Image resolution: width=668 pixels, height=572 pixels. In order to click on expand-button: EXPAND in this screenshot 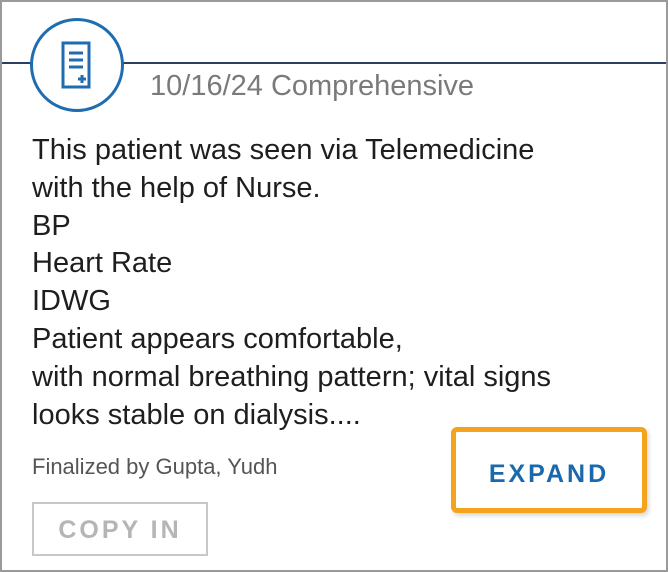, I will do `click(549, 470)`.